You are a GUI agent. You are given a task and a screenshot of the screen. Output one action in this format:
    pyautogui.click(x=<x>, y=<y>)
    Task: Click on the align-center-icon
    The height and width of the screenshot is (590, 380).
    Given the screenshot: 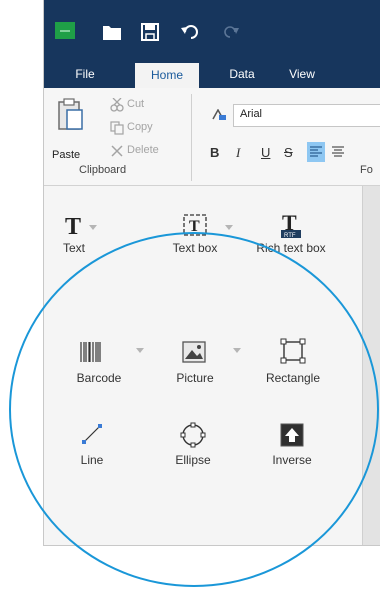 What is the action you would take?
    pyautogui.click(x=338, y=151)
    